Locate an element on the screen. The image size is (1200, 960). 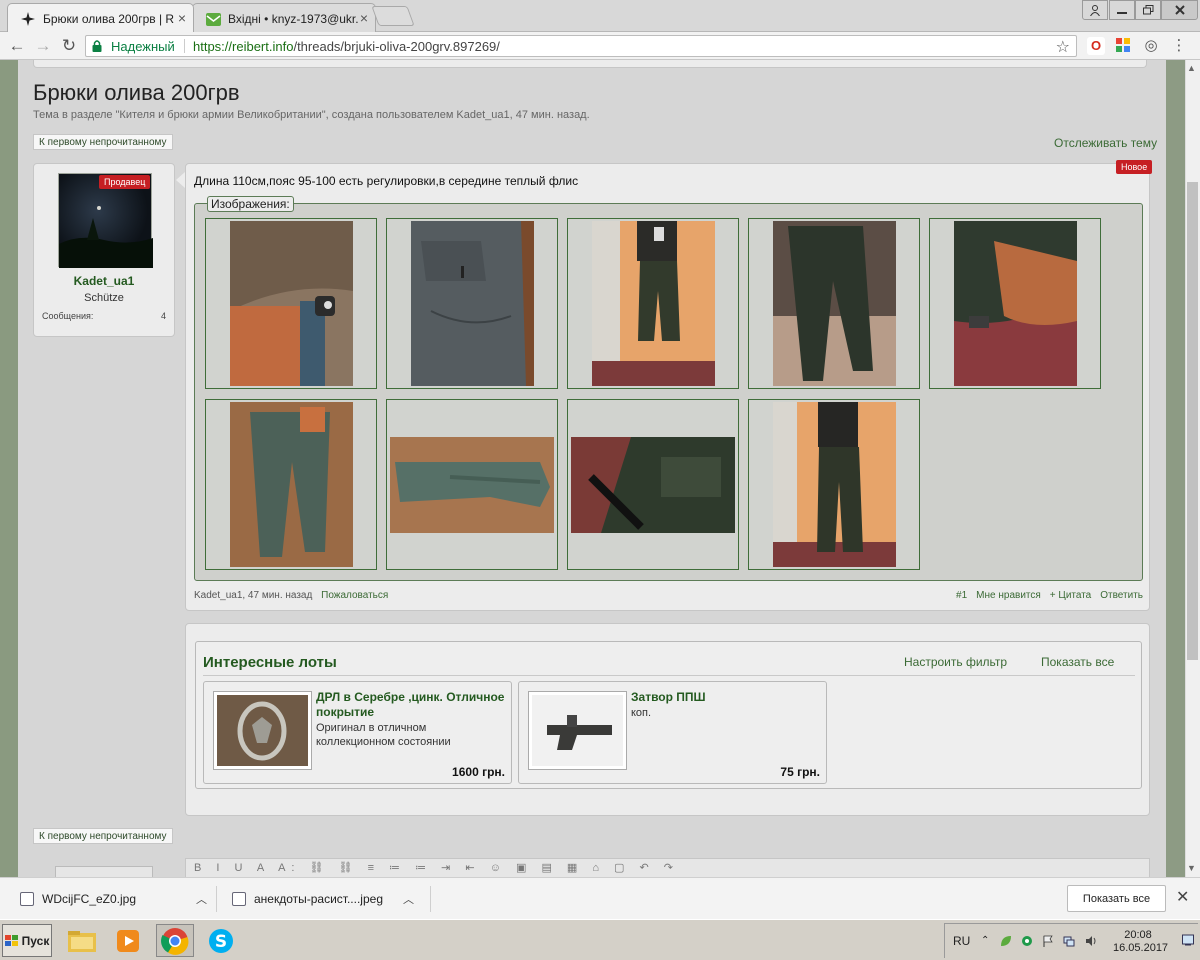
reply-link: Ответить is located at coordinates (1121, 595).